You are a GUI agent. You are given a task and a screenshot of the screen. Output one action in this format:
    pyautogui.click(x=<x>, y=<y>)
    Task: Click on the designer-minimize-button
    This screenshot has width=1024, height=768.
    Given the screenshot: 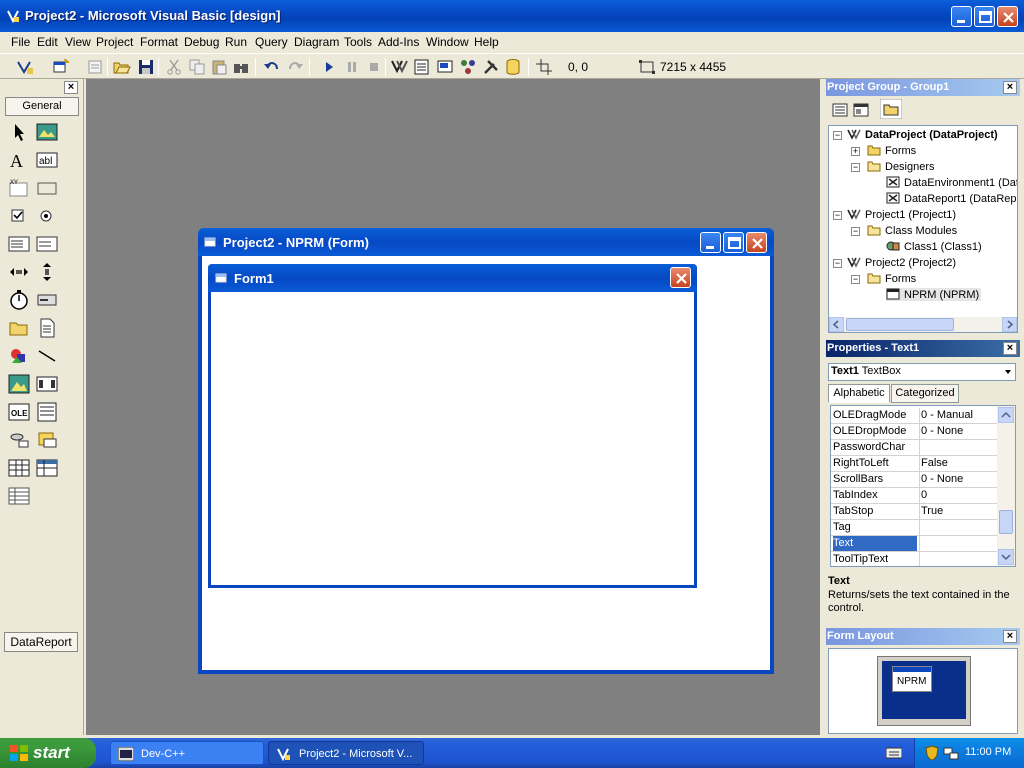 What is the action you would take?
    pyautogui.click(x=710, y=242)
    